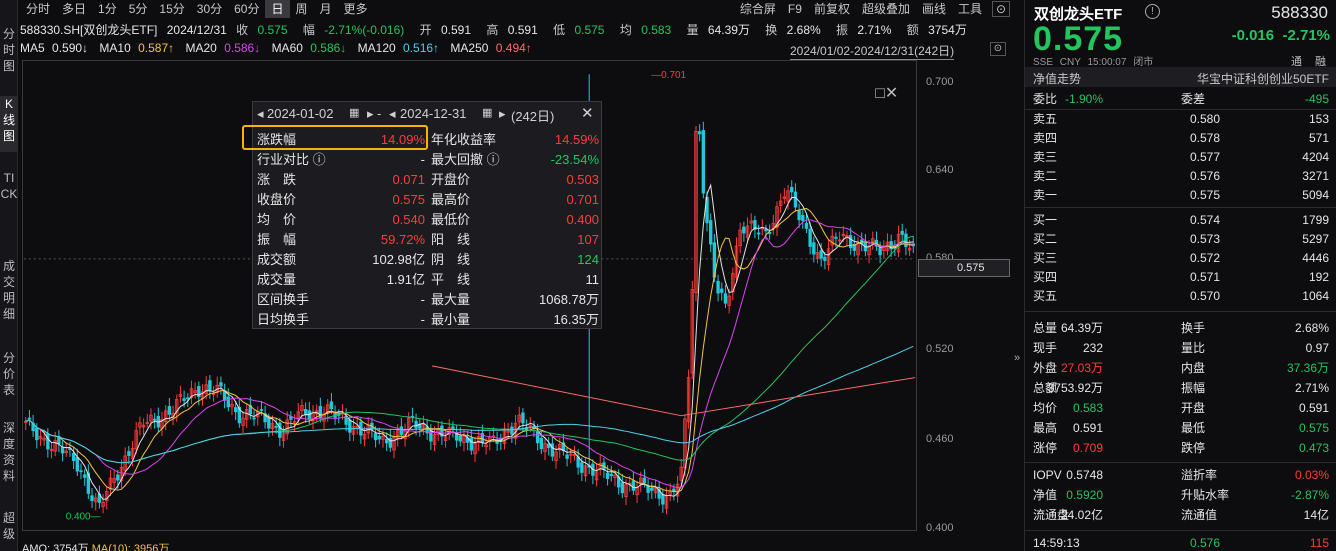 The width and height of the screenshot is (1336, 551). Describe the element at coordinates (1180, 448) in the screenshot. I see `stat-row: 涨停 0.709 跌停 0.473` at that location.